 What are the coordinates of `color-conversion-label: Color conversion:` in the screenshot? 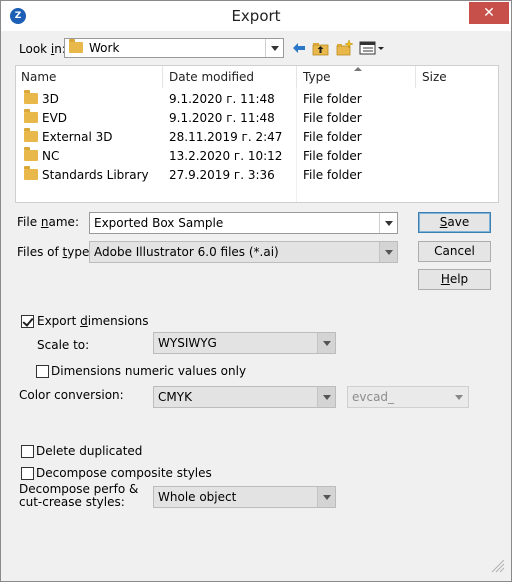 It's located at (71, 395).